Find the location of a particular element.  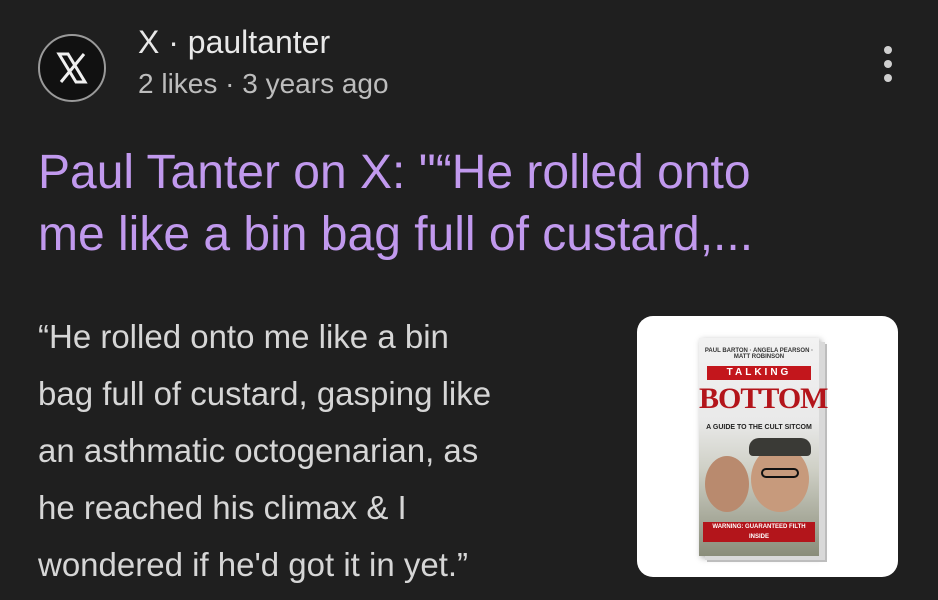

book-figure-left is located at coordinates (727, 484).